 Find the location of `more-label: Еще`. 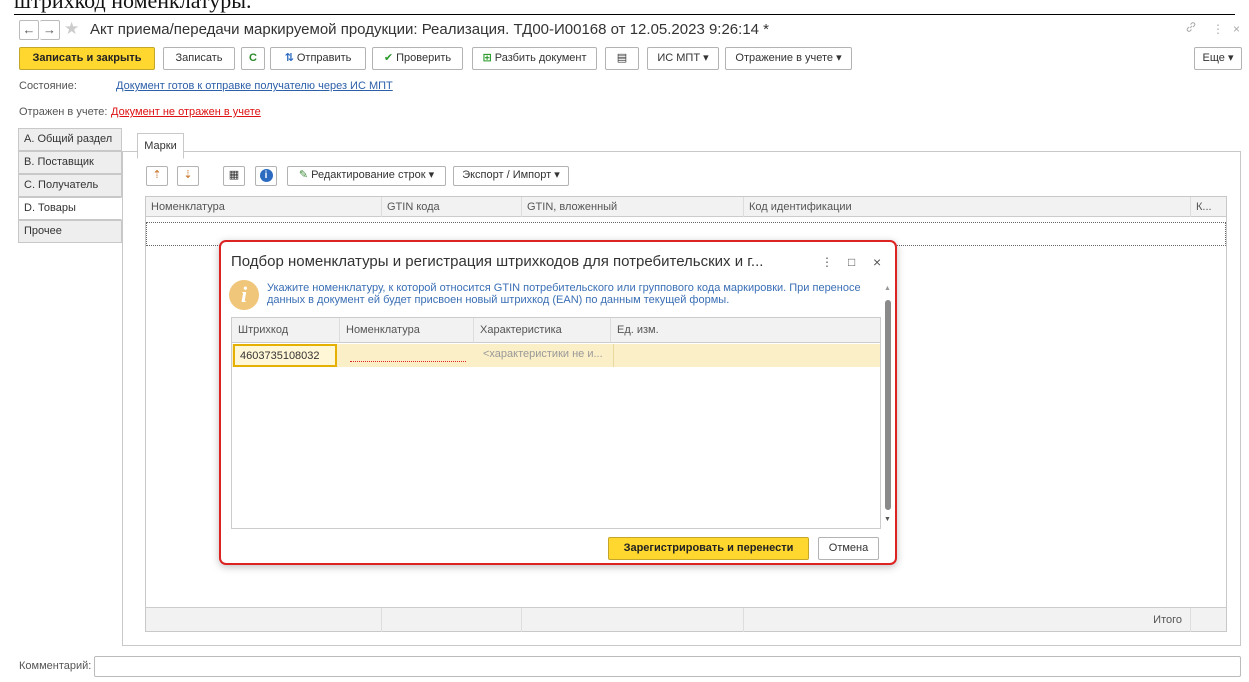

more-label: Еще is located at coordinates (1213, 58).